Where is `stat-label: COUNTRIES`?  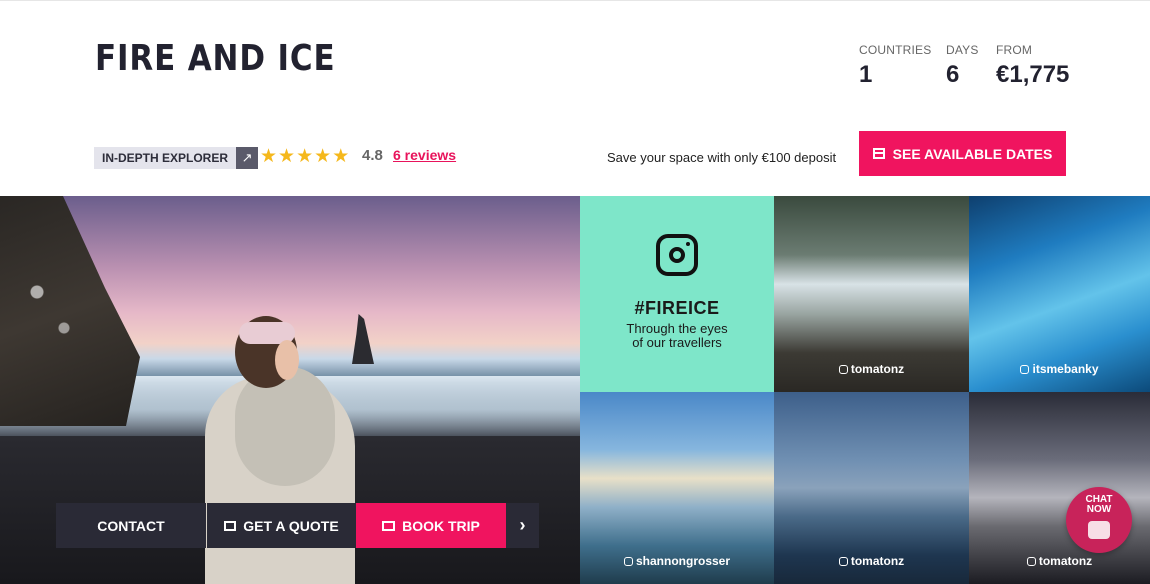 stat-label: COUNTRIES is located at coordinates (895, 50).